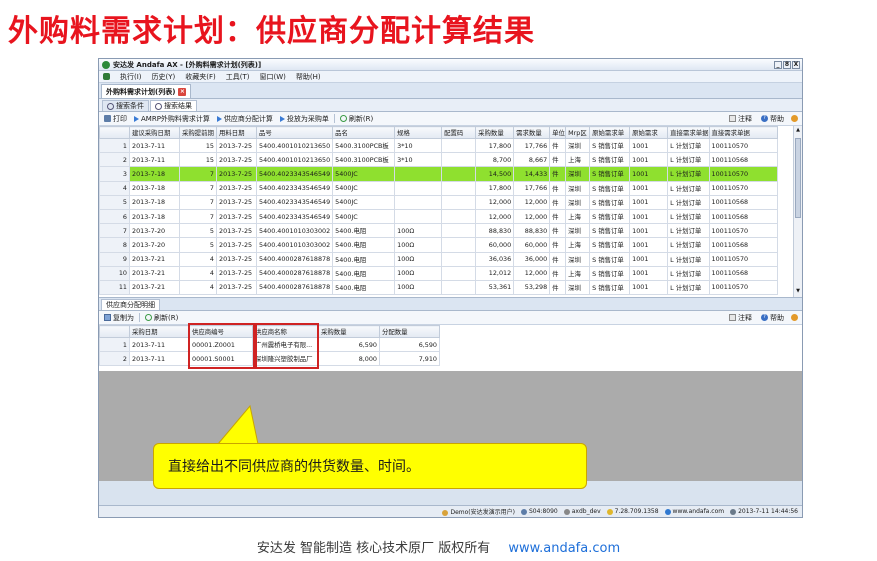  Describe the element at coordinates (198, 245) in the screenshot. I see `table-cell: 5` at that location.